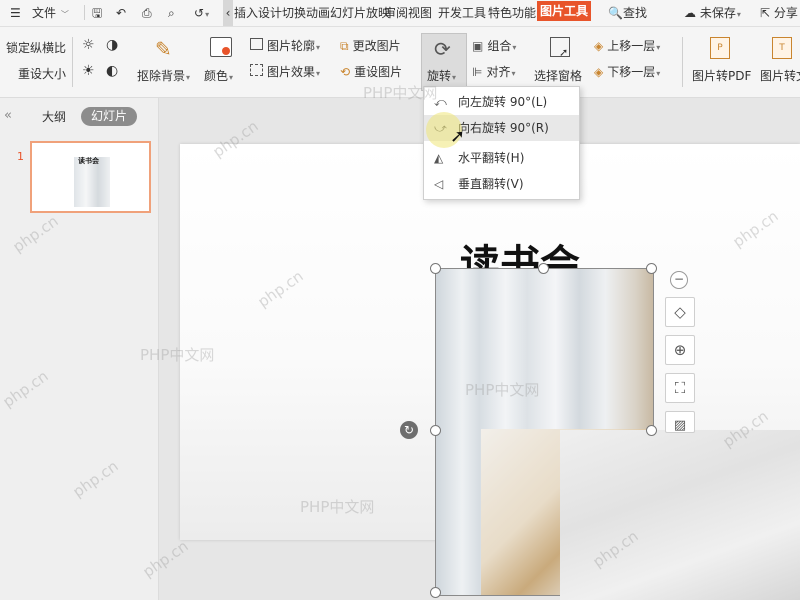  What do you see at coordinates (561, 63) in the screenshot?
I see `selection-pane-button: ➚ 选择窗格` at bounding box center [561, 63].